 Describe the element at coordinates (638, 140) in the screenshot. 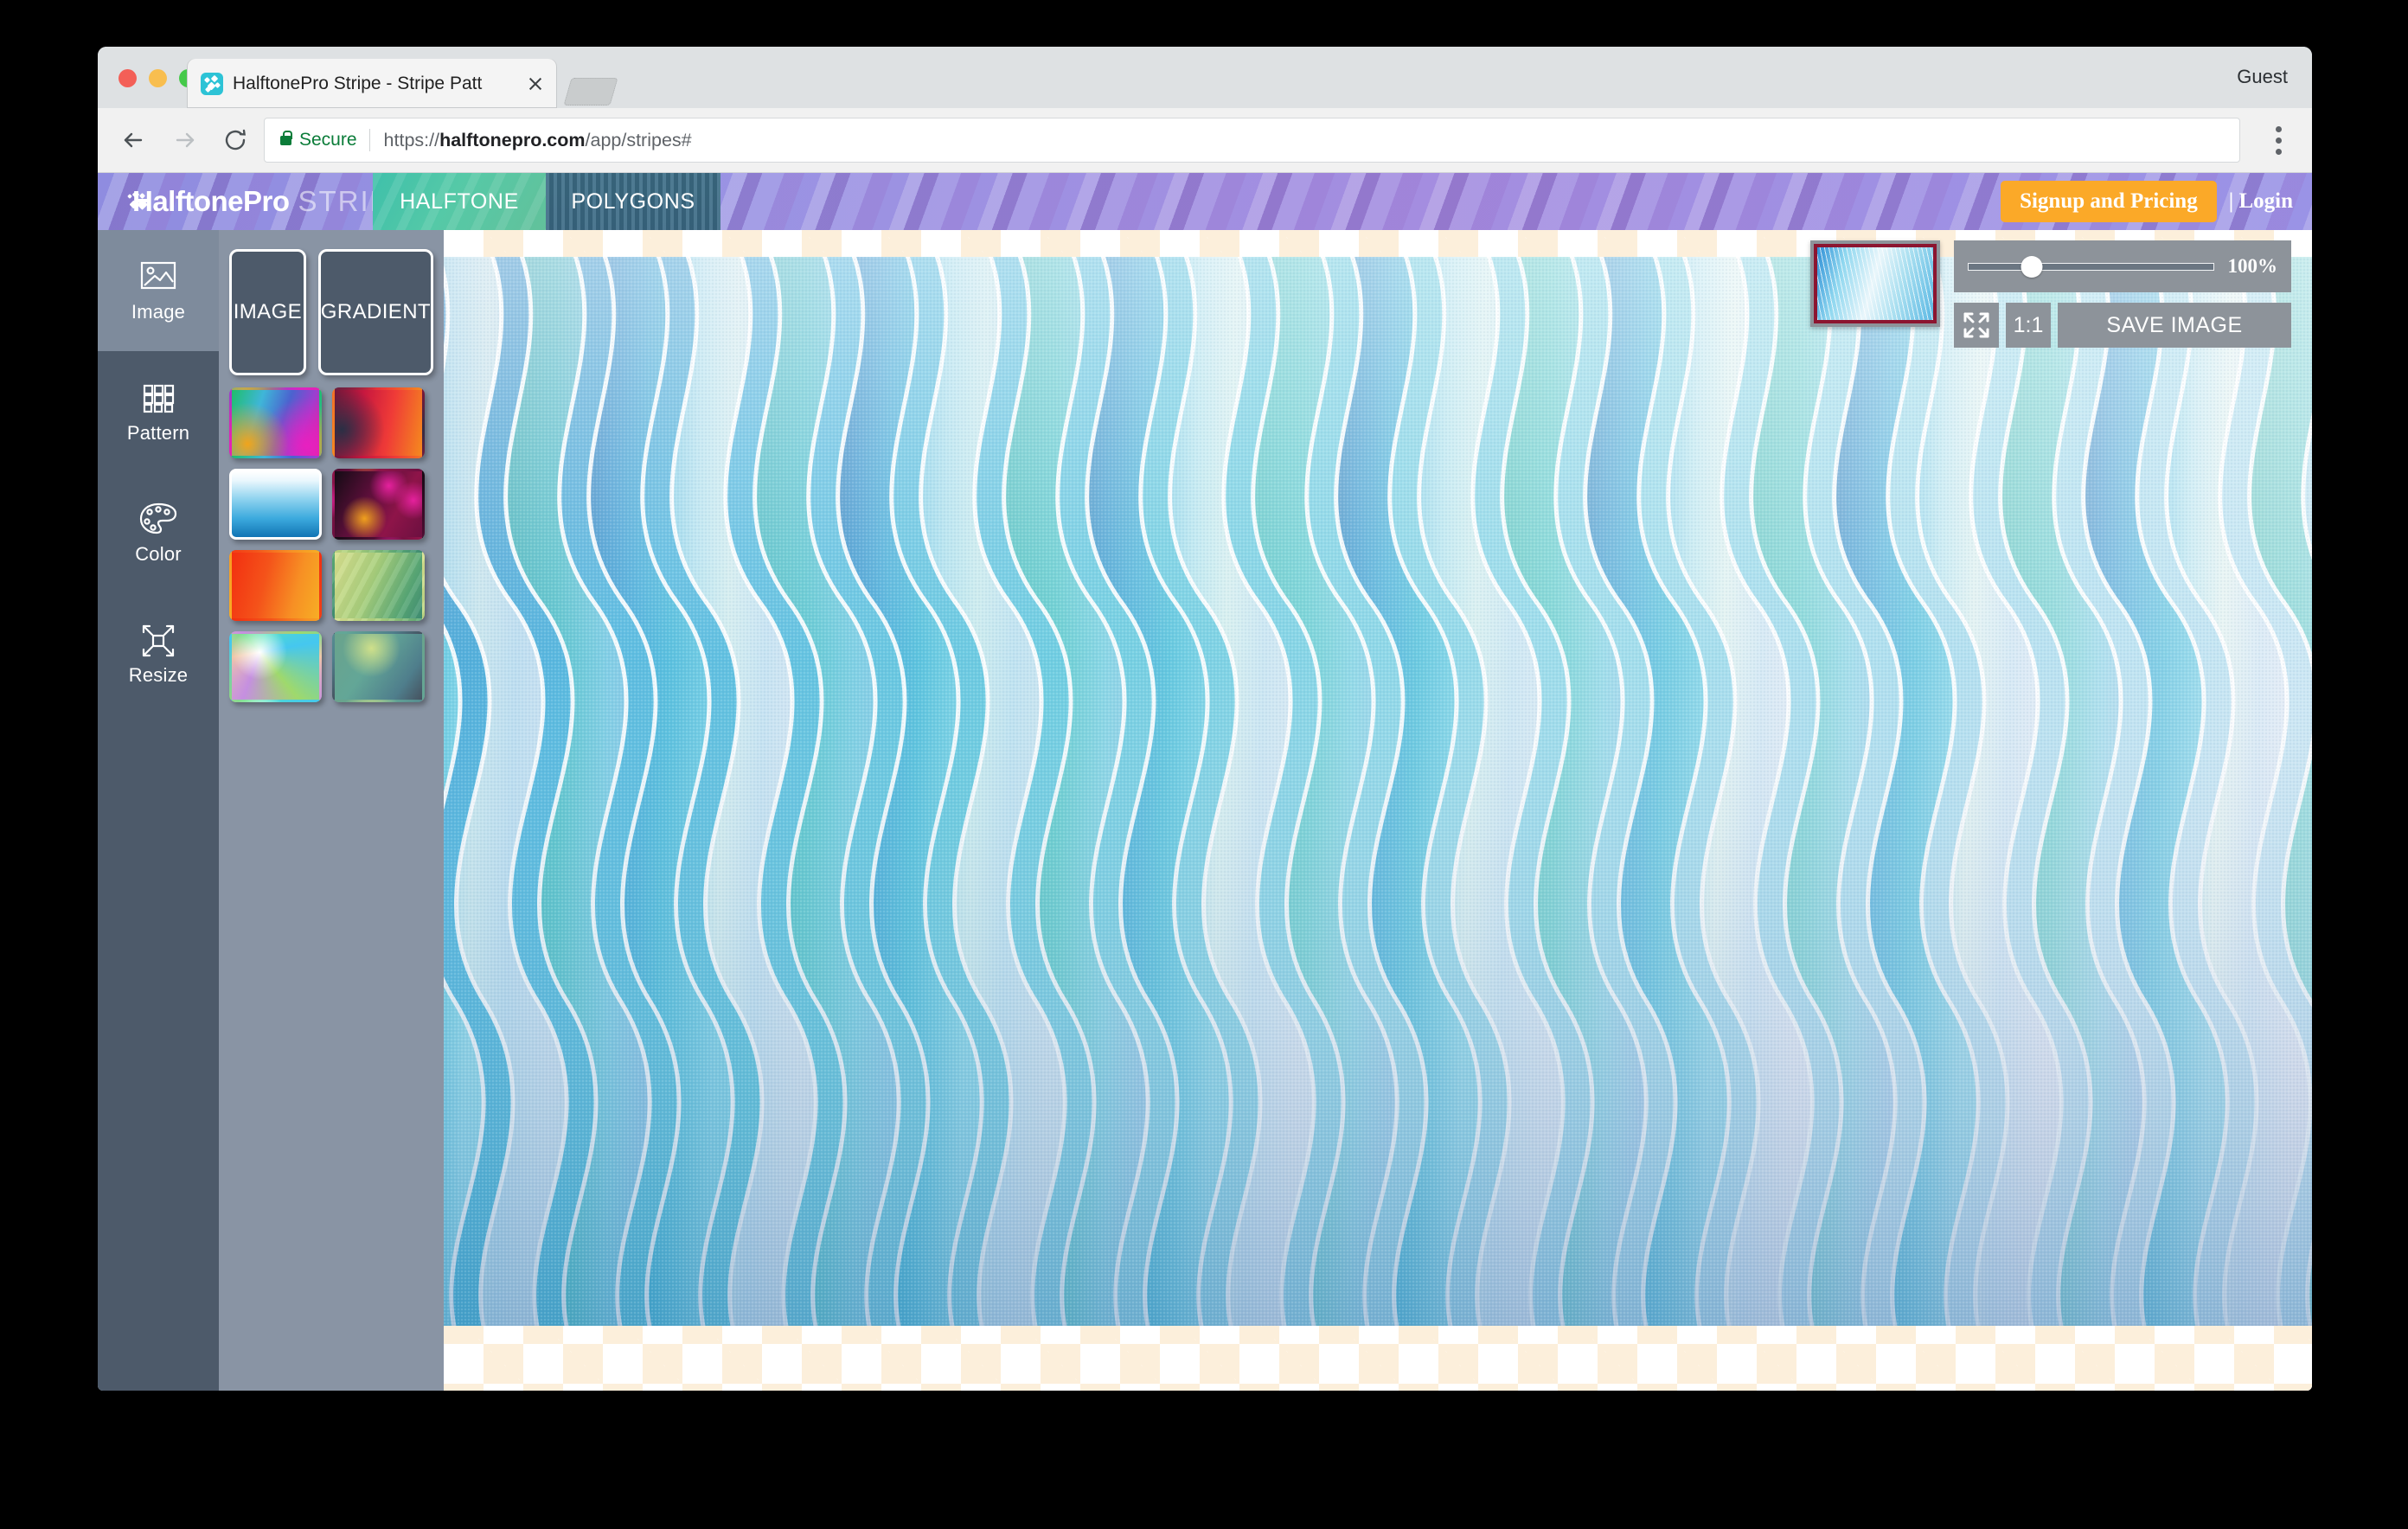

I see `url-path: /app/stripes#` at that location.